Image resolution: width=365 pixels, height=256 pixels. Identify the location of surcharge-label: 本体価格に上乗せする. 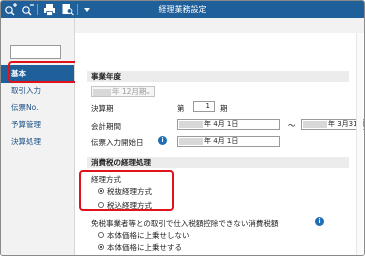
(144, 247).